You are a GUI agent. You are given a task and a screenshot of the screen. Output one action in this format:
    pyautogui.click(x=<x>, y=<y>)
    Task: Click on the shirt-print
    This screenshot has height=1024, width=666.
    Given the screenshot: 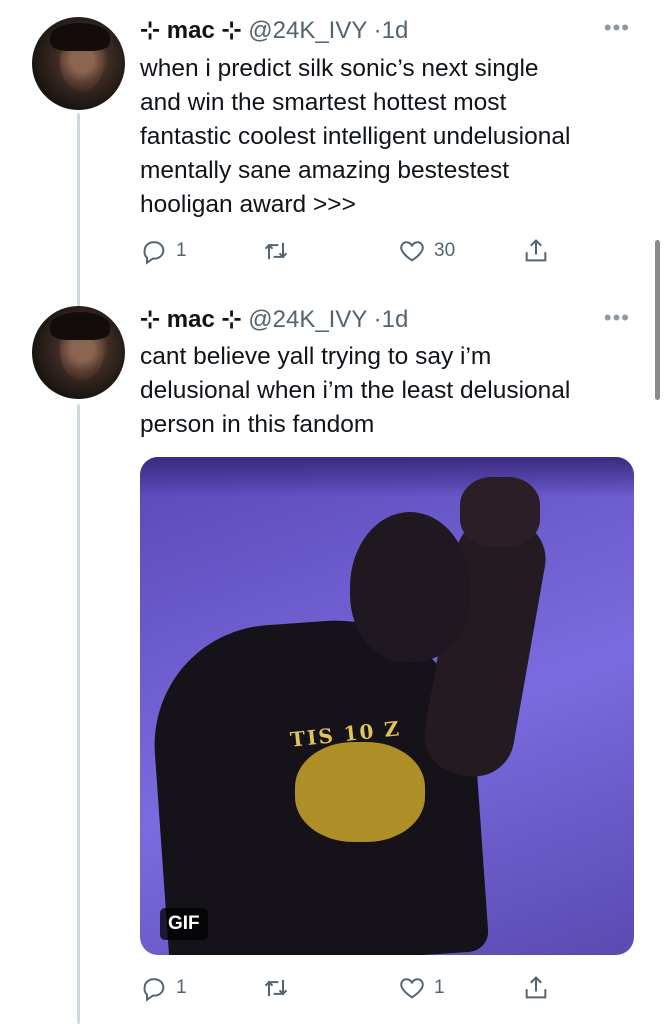 What is the action you would take?
    pyautogui.click(x=360, y=792)
    